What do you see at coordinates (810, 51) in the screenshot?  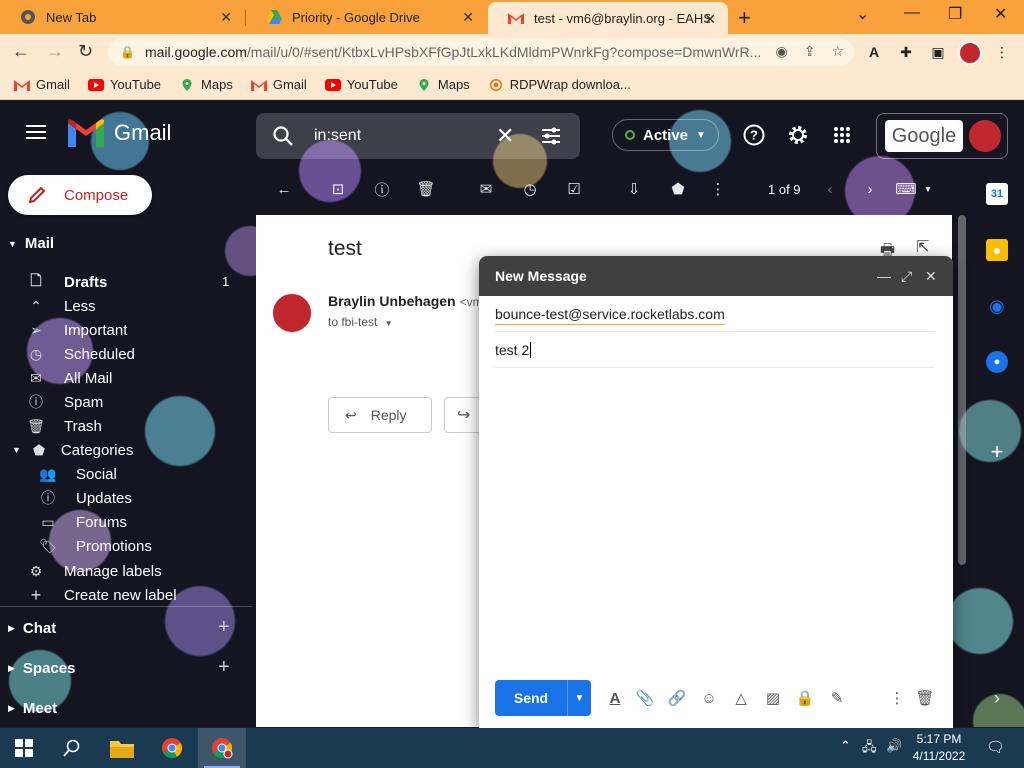 I see `share-icon: ⇪` at bounding box center [810, 51].